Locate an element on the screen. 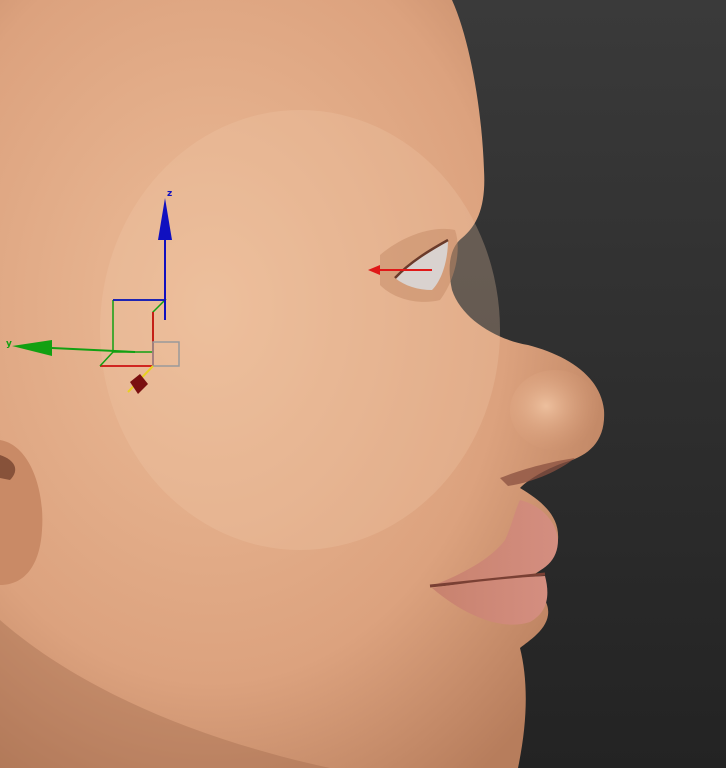  gizmo-z-label: z is located at coordinates (169, 194).